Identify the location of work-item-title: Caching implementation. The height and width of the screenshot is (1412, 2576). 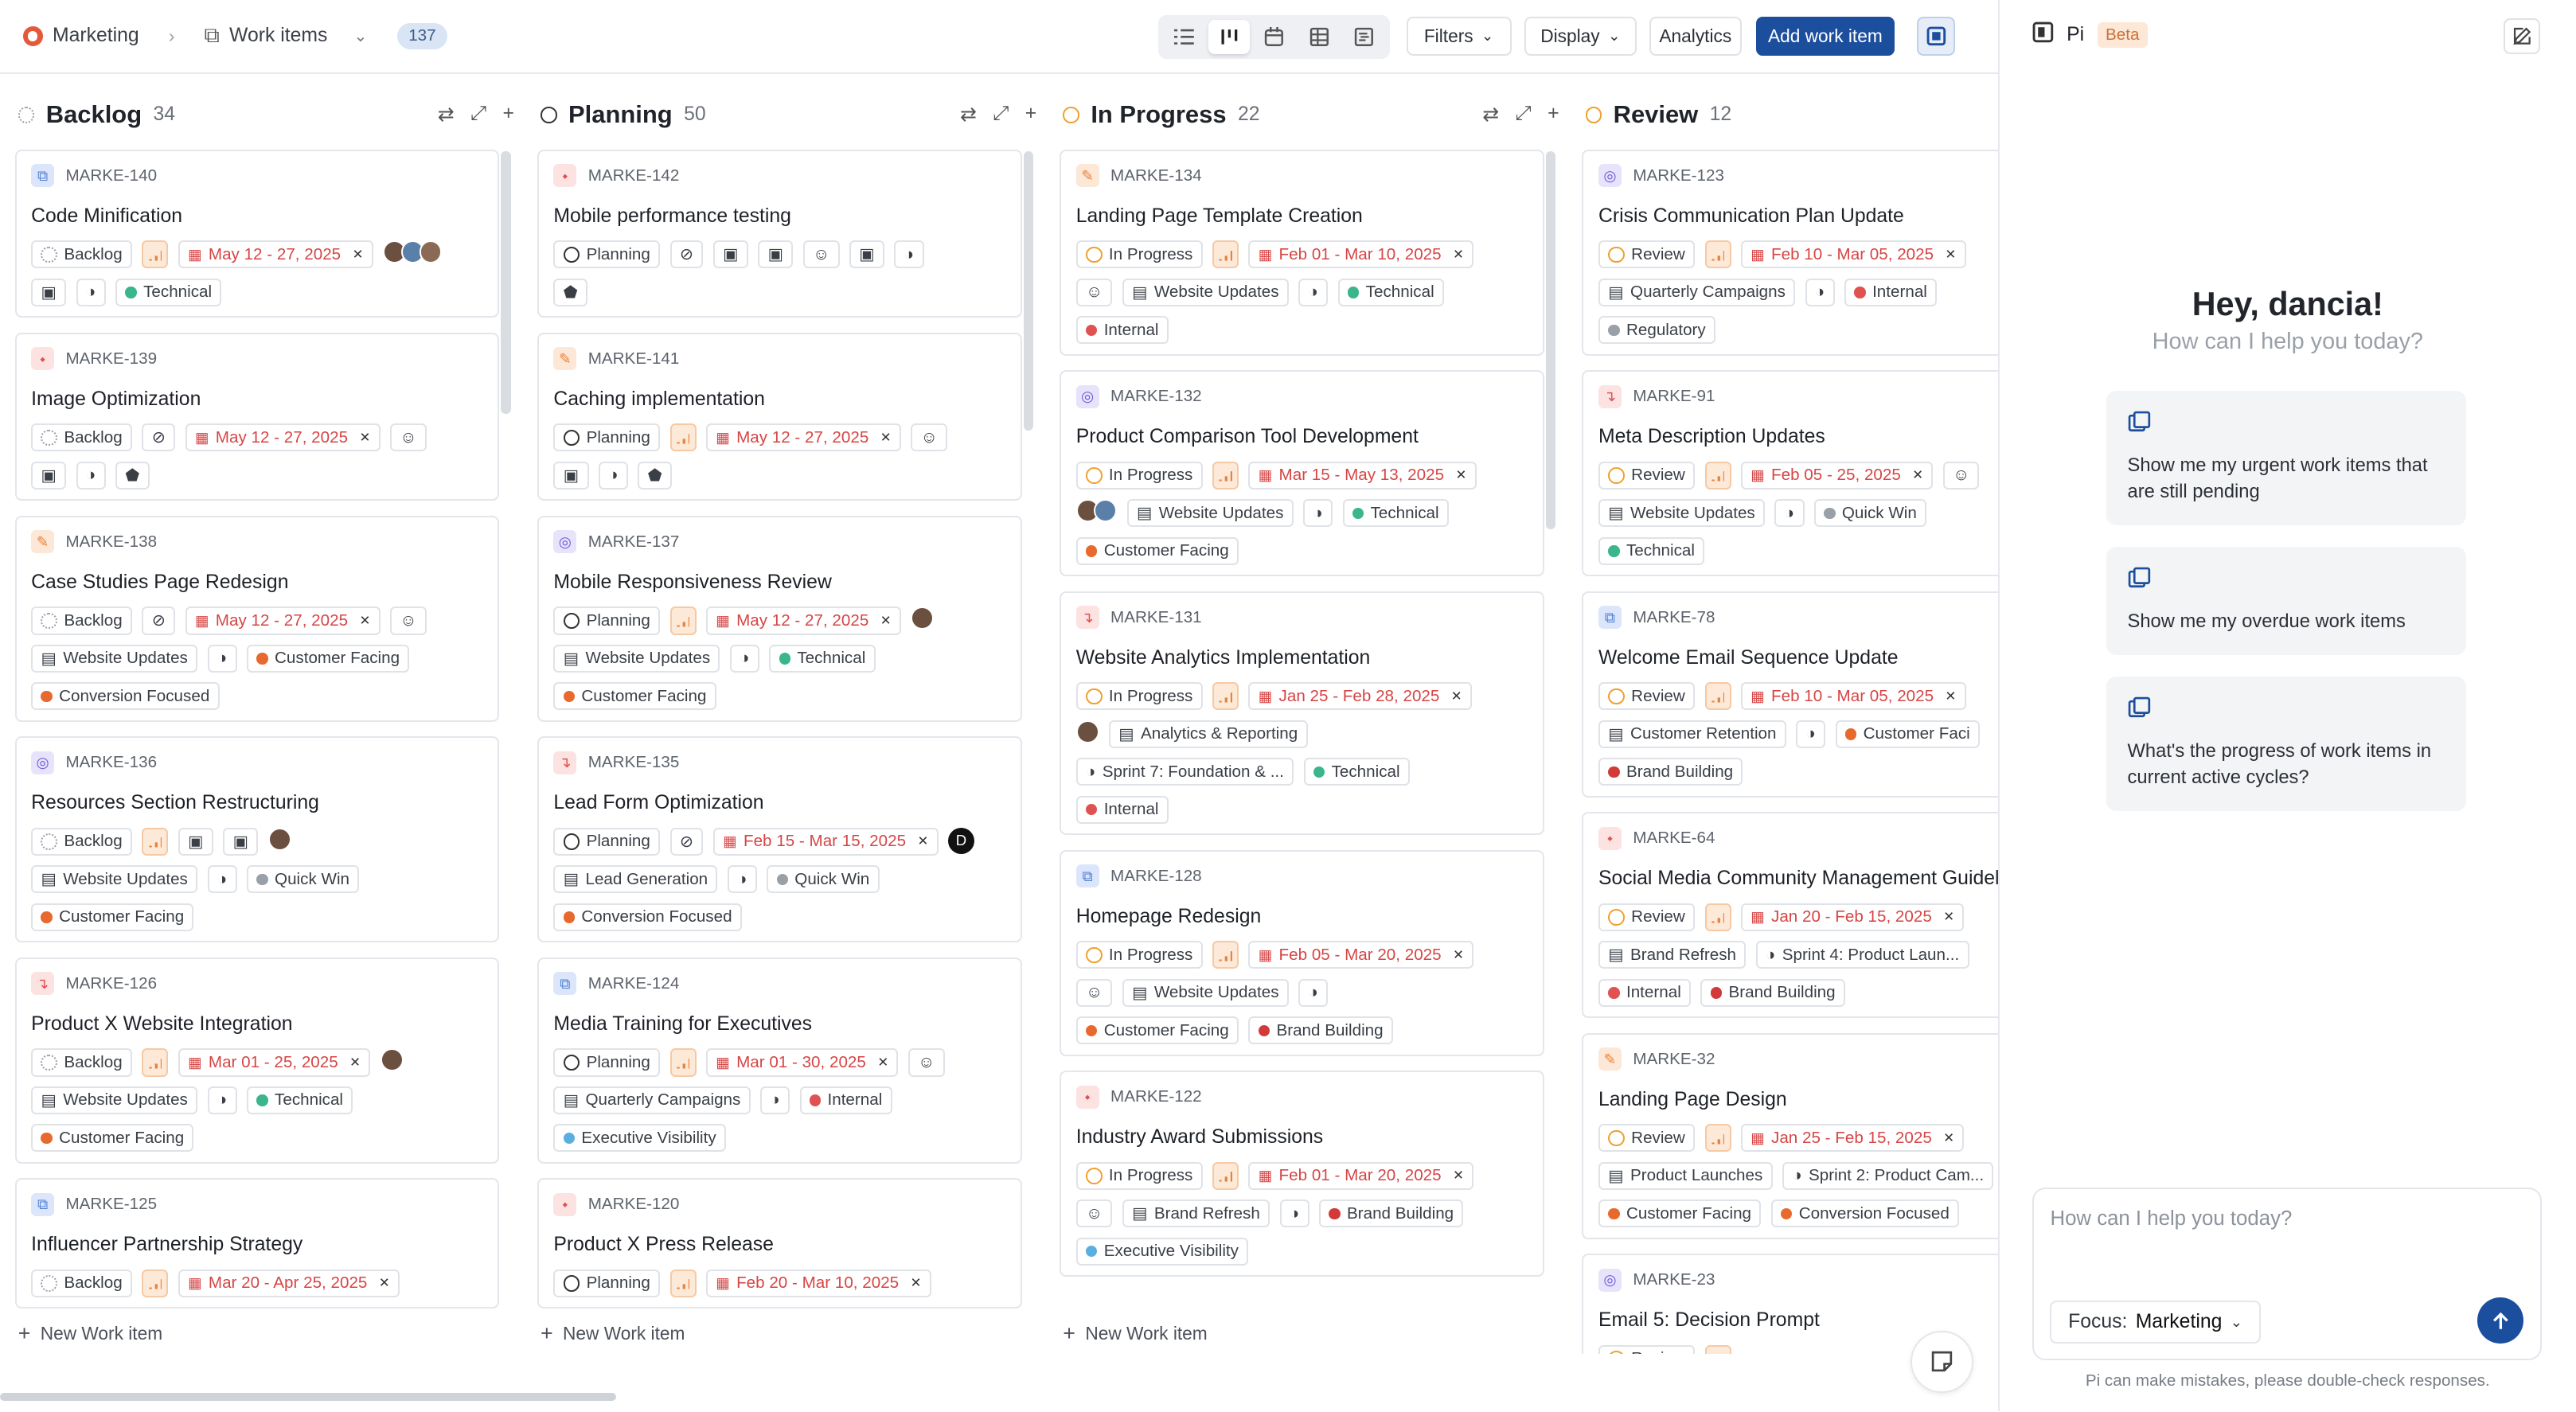
(779, 399).